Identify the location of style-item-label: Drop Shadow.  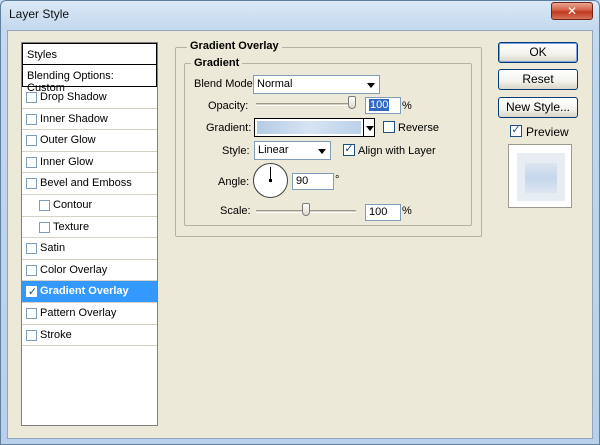
(73, 97).